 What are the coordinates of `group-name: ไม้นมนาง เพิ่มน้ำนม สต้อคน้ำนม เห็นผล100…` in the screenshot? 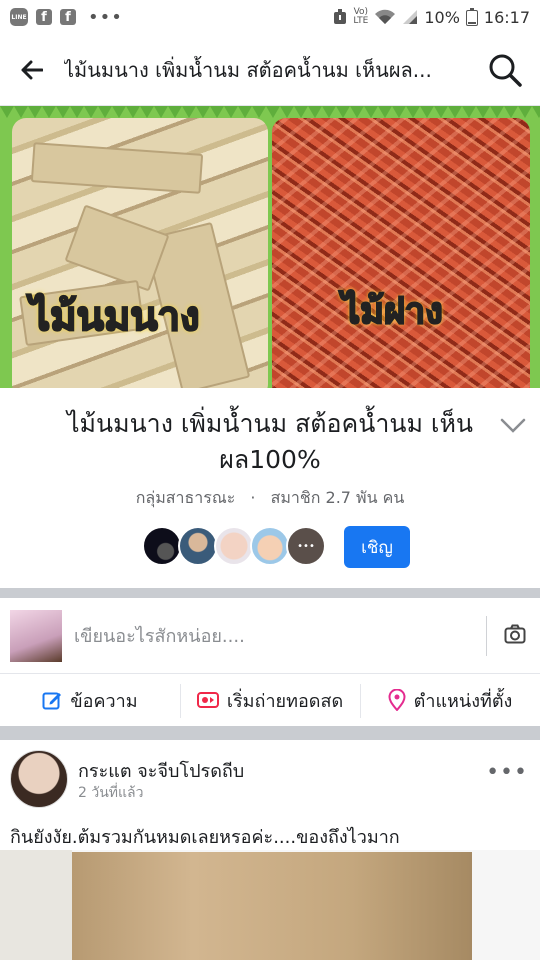 It's located at (270, 442).